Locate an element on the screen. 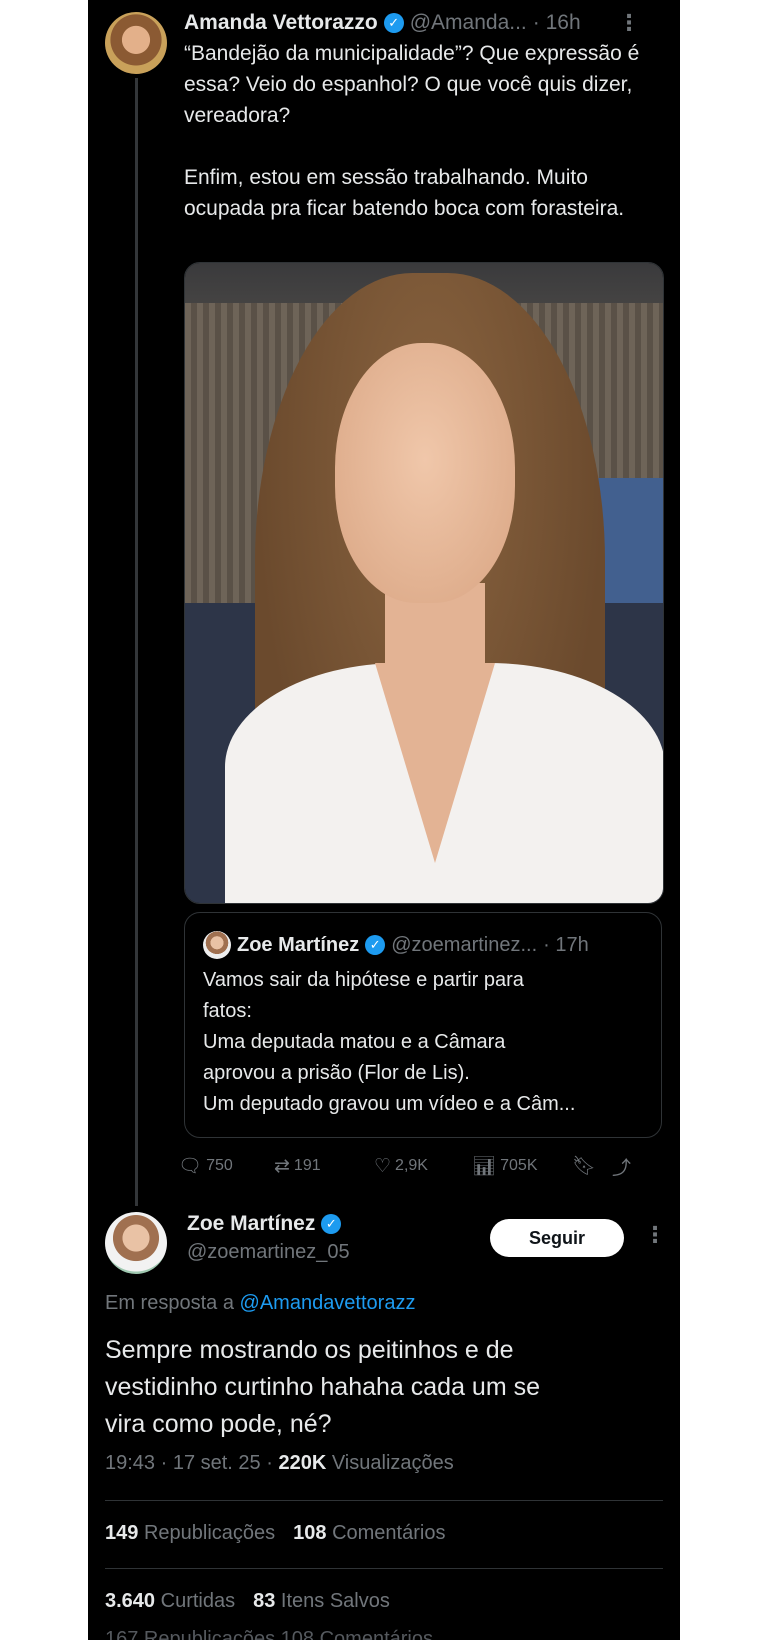  saves-count: 83 is located at coordinates (264, 1601).